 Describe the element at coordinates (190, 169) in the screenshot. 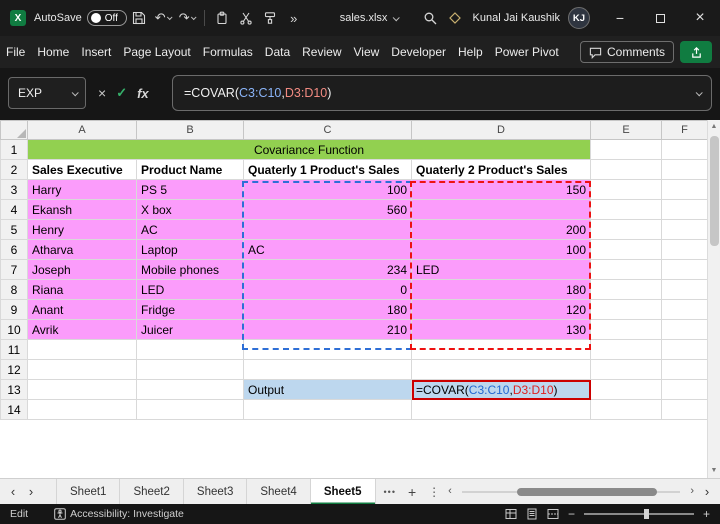

I see `header-cell: Product Name` at that location.